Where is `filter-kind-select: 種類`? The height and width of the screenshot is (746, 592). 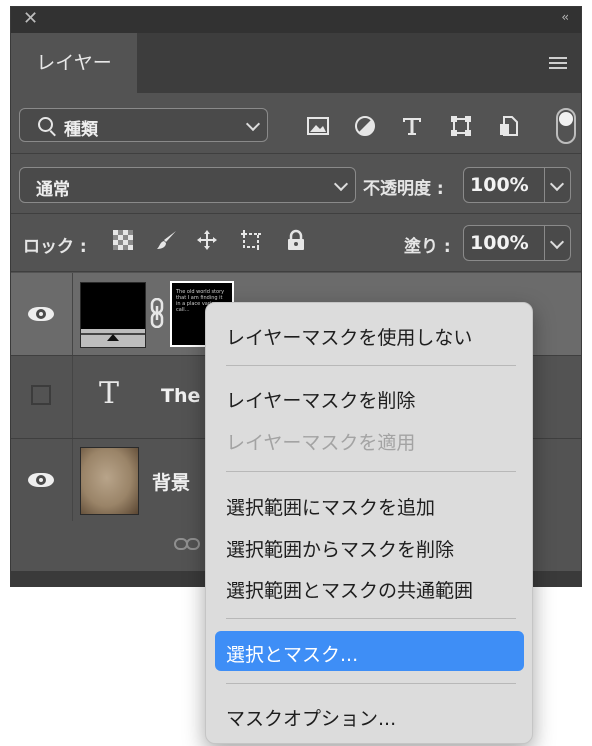 filter-kind-select: 種類 is located at coordinates (143, 125).